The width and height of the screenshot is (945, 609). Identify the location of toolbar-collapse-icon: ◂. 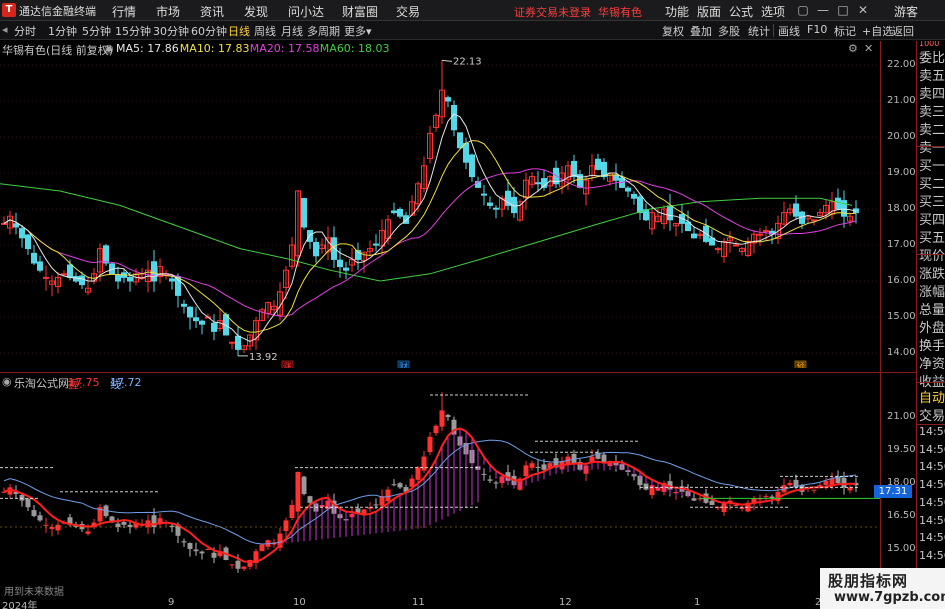
(5, 29).